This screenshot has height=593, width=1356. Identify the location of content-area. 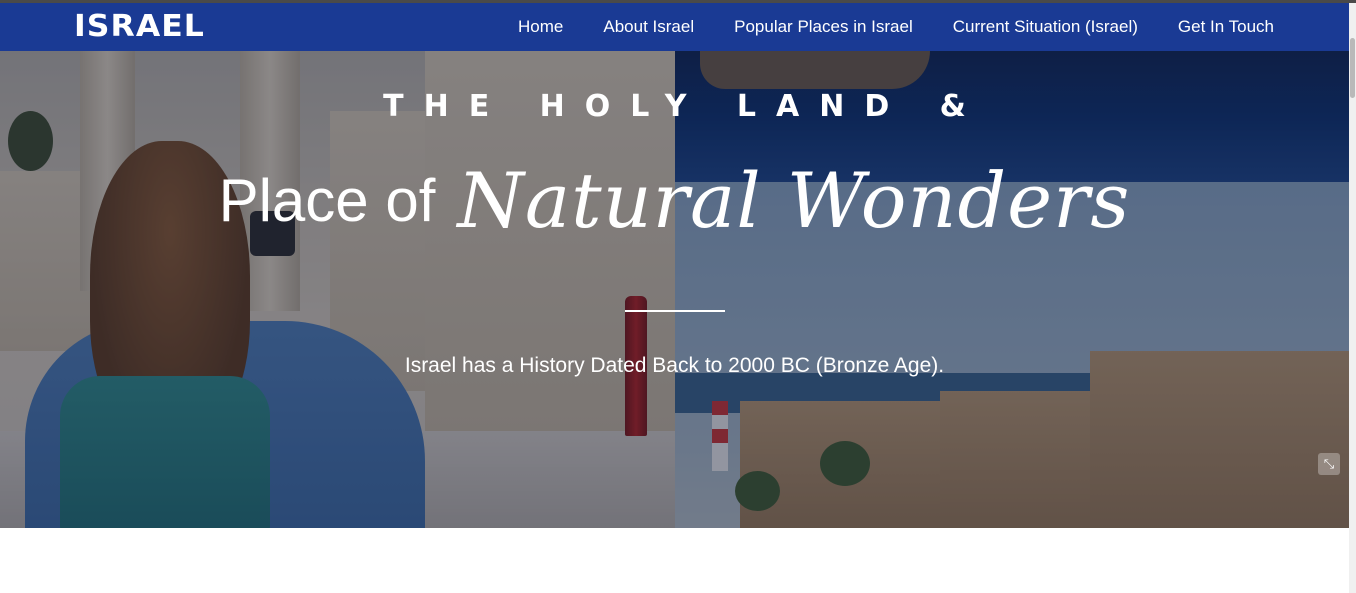
(674, 560).